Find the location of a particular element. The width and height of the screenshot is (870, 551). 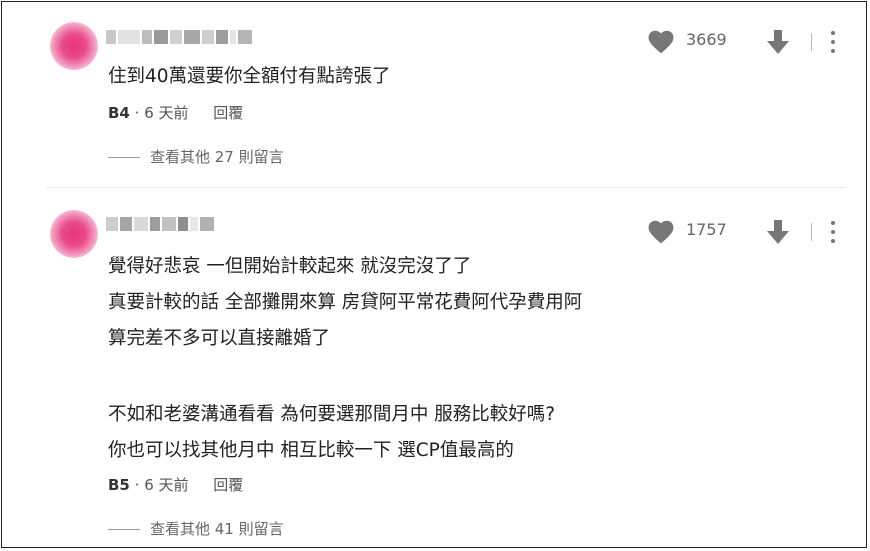

comment-text-line: 你也可以找其他月中 相互比較一下 選CP值最高的 is located at coordinates (311, 450).